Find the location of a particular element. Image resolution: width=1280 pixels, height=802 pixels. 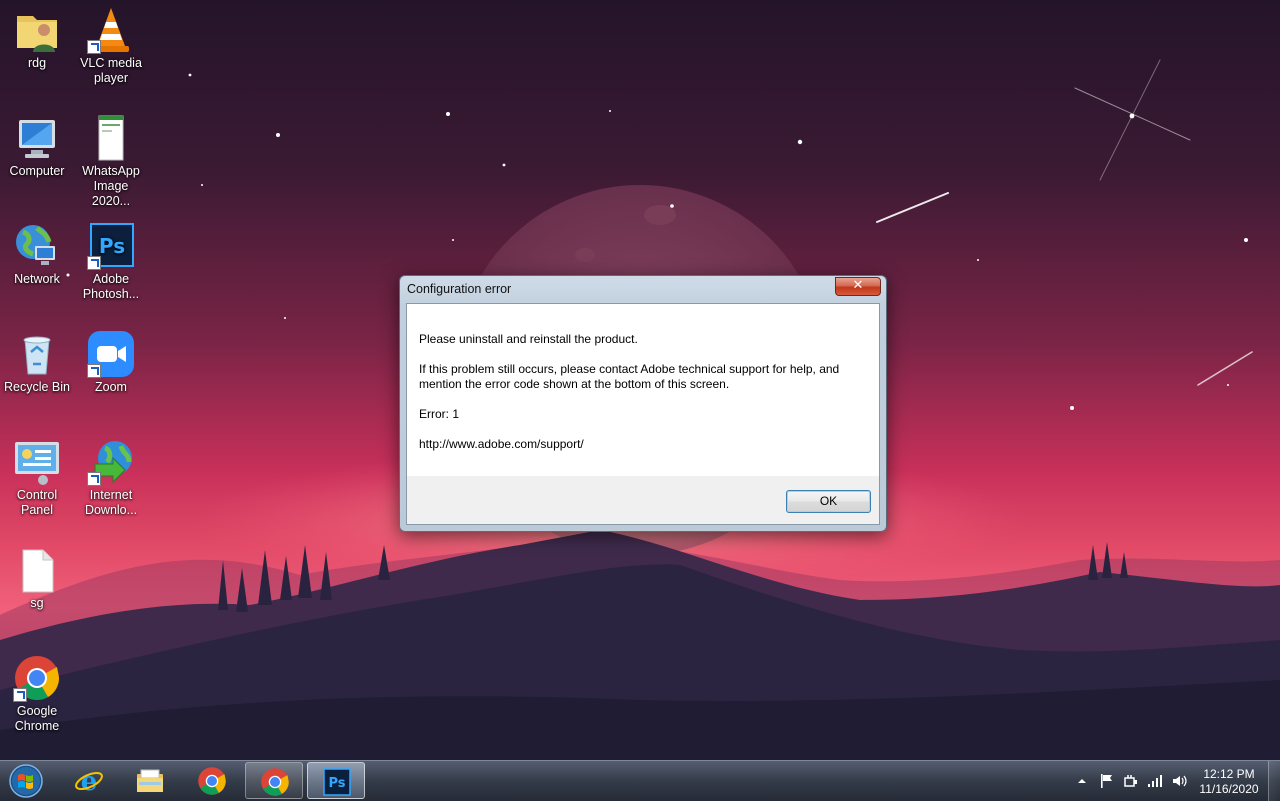

svg-text: e is located at coordinates (89, 781).